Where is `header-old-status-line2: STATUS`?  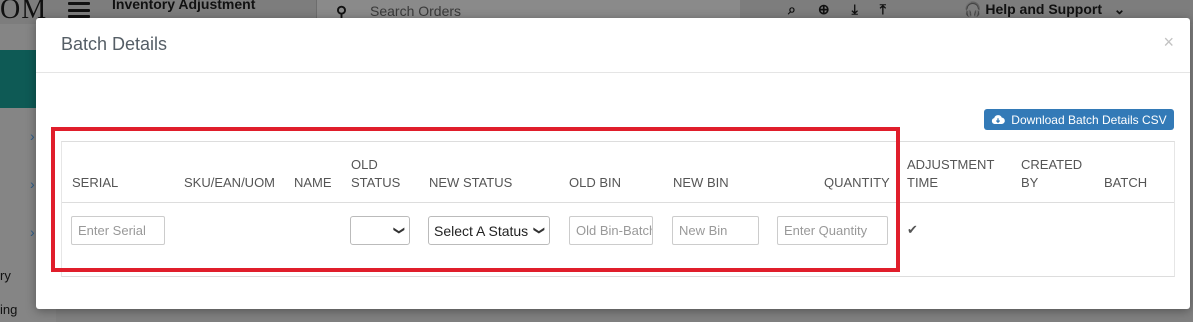 header-old-status-line2: STATUS is located at coordinates (376, 182).